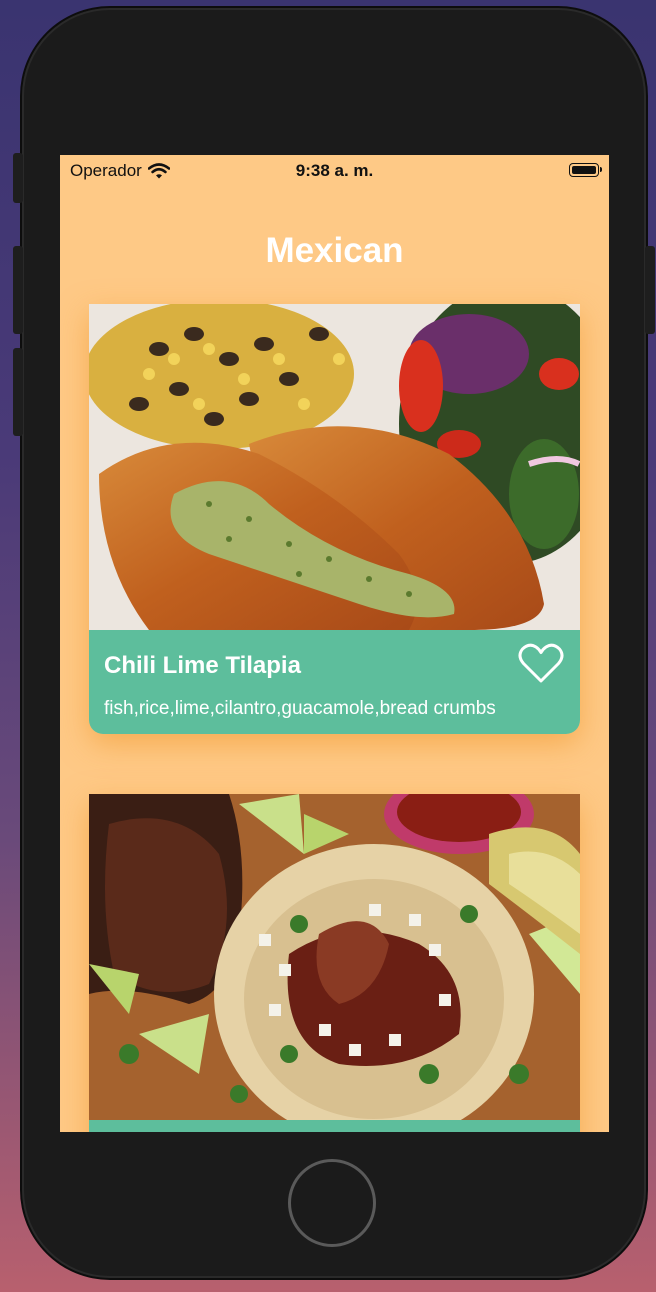  I want to click on mute-switch, so click(18, 178).